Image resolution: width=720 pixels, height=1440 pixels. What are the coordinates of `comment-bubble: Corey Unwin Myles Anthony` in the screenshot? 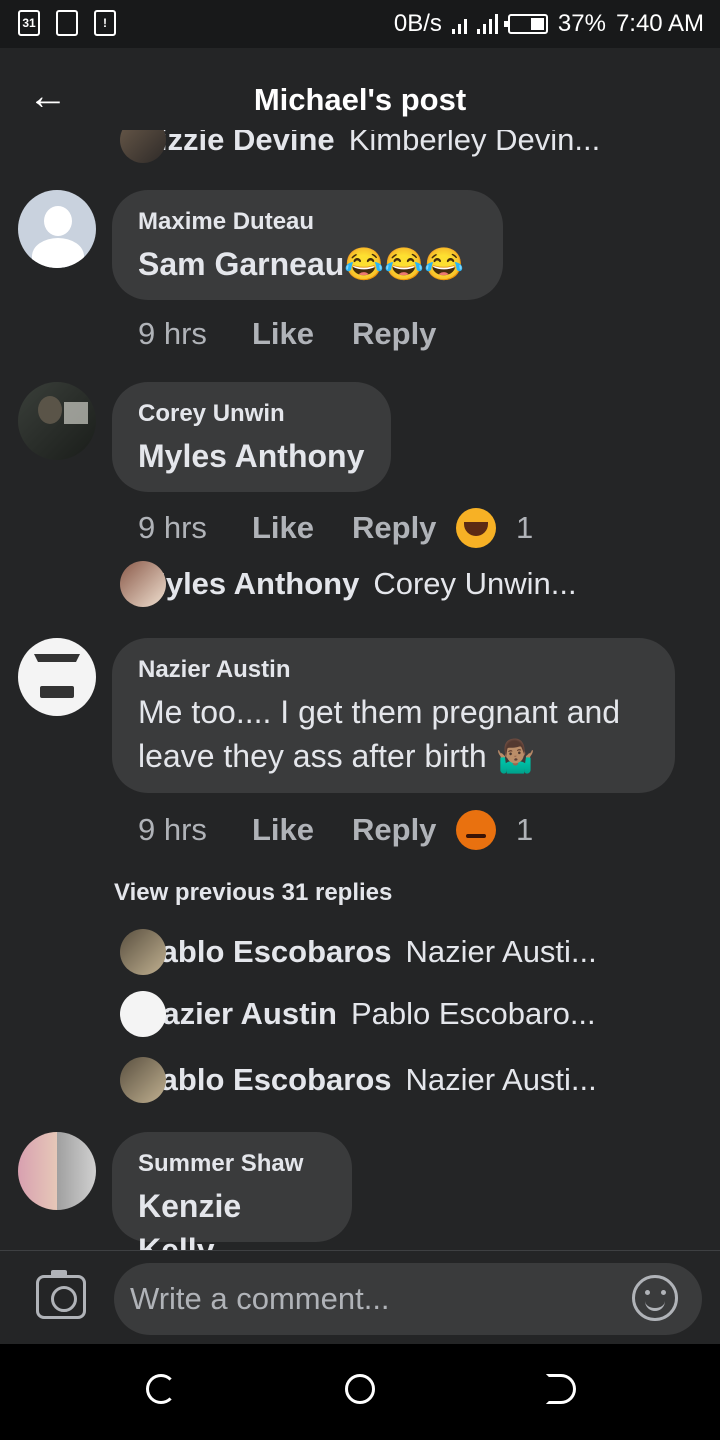 It's located at (251, 437).